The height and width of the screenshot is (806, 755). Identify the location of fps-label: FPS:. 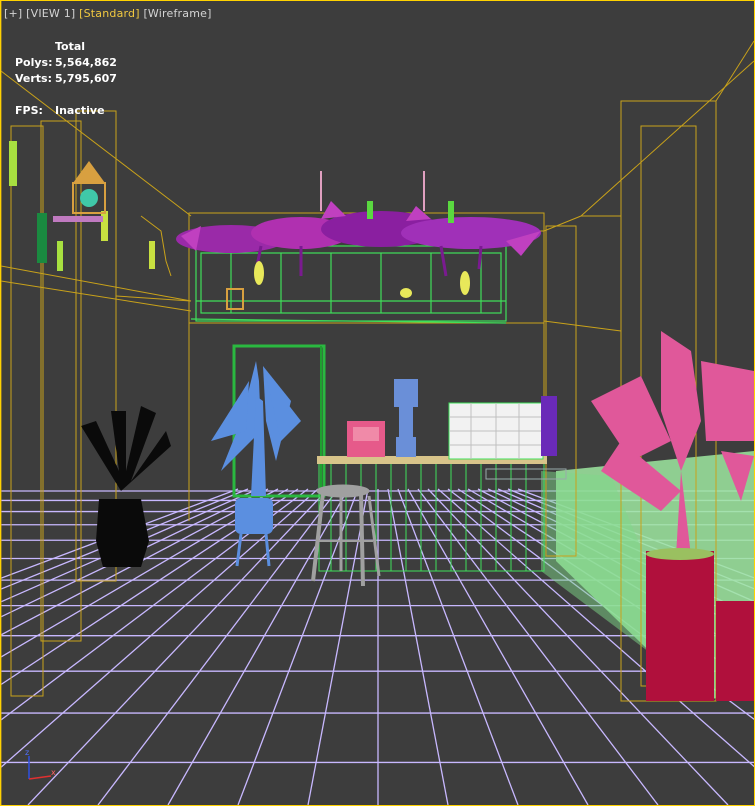
(29, 110).